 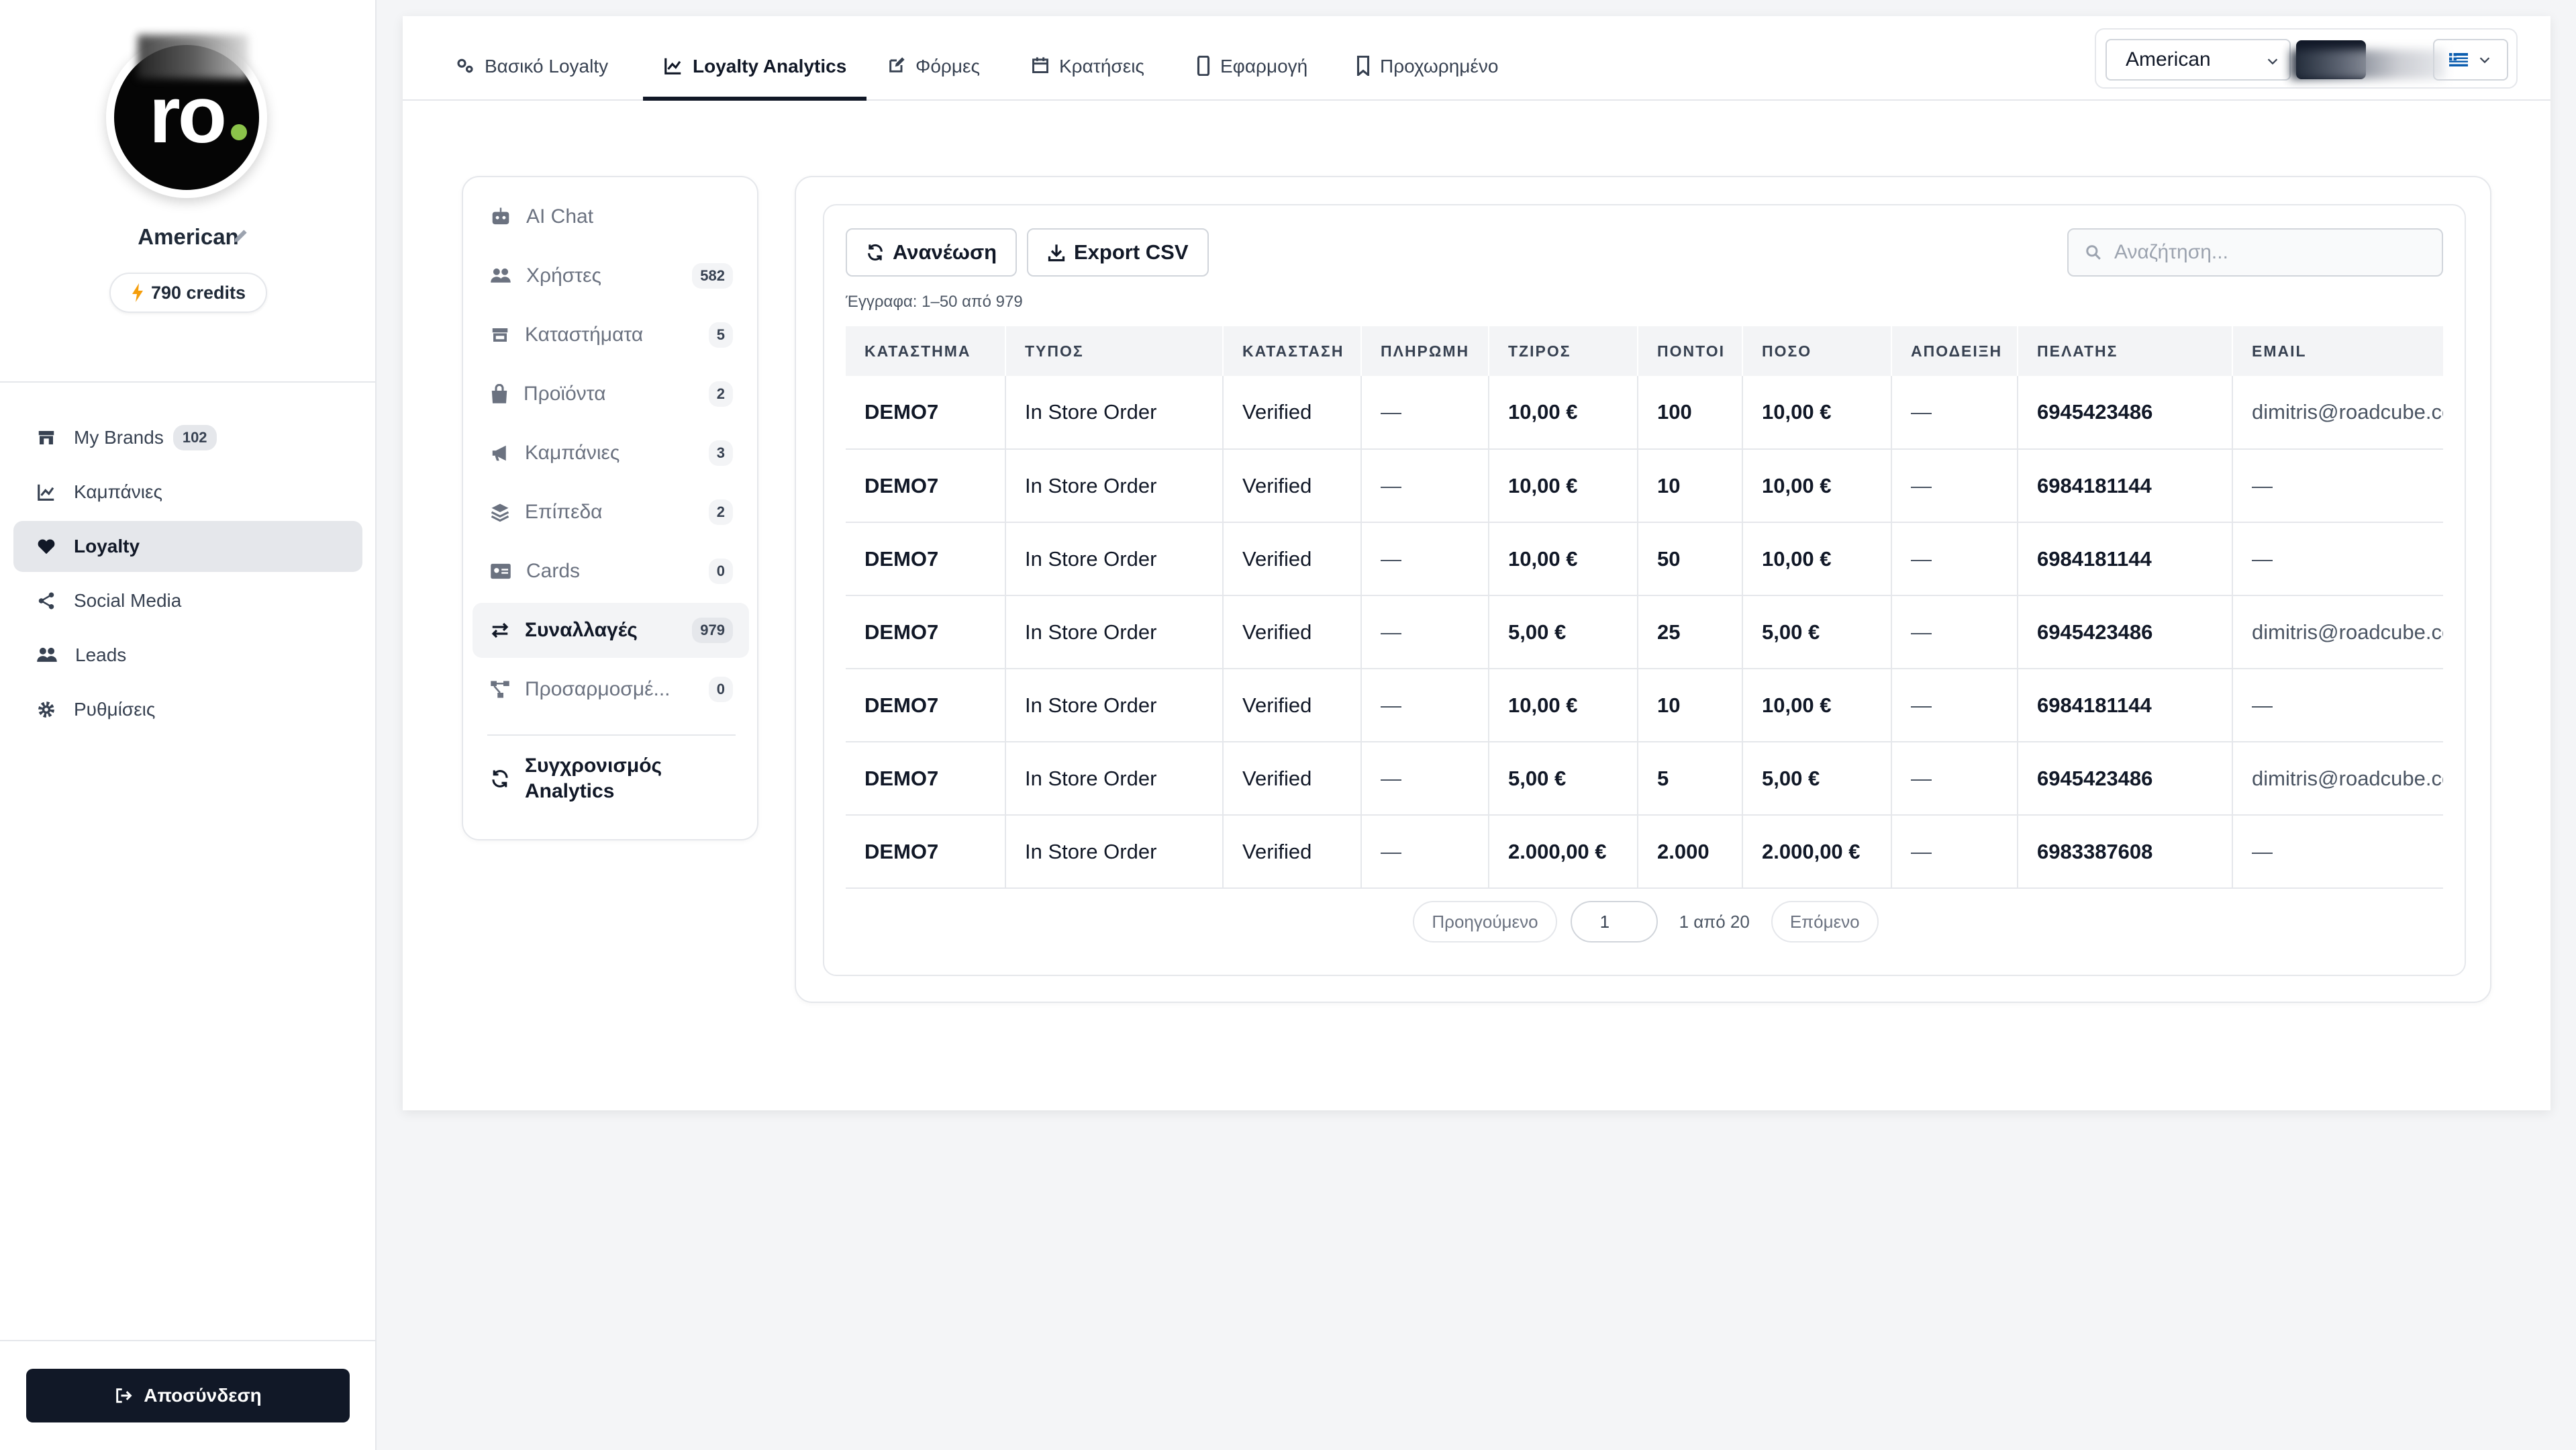 What do you see at coordinates (1614, 922) in the screenshot?
I see `page-number-input` at bounding box center [1614, 922].